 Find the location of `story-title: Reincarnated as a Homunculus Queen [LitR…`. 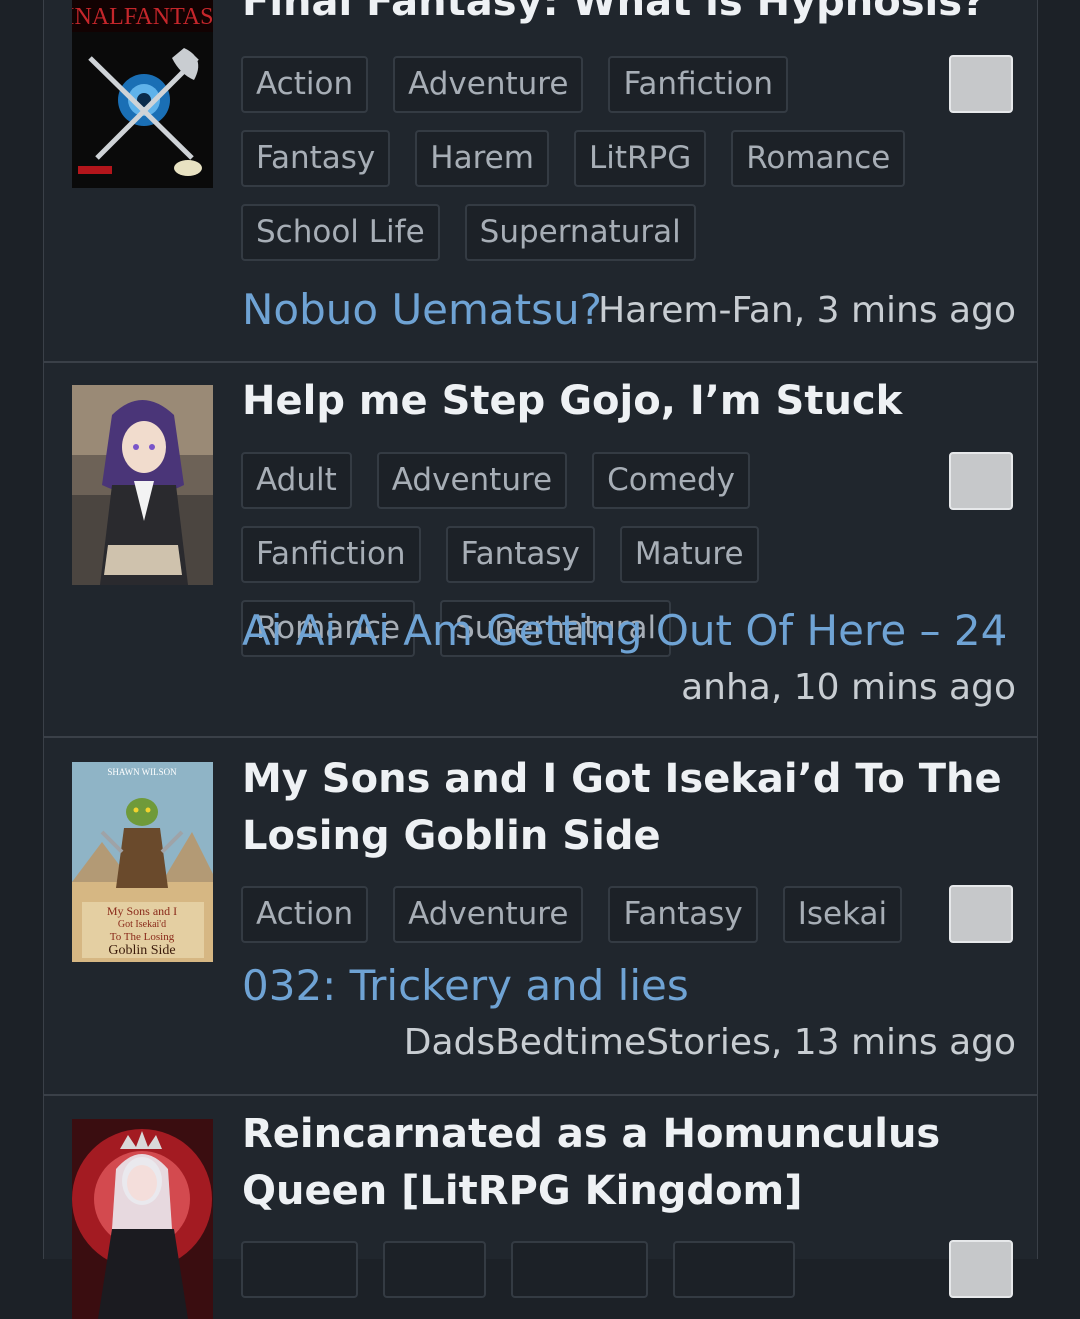

story-title: Reincarnated as a Homunculus Queen [LitR… is located at coordinates (634, 1163).